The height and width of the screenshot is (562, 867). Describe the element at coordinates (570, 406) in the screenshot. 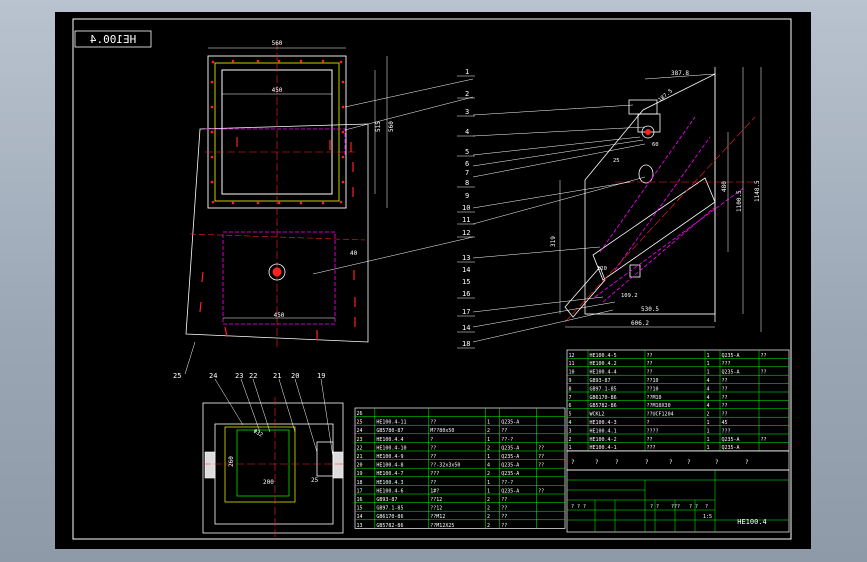

I see `bom-upper-cell-no: 6` at that location.